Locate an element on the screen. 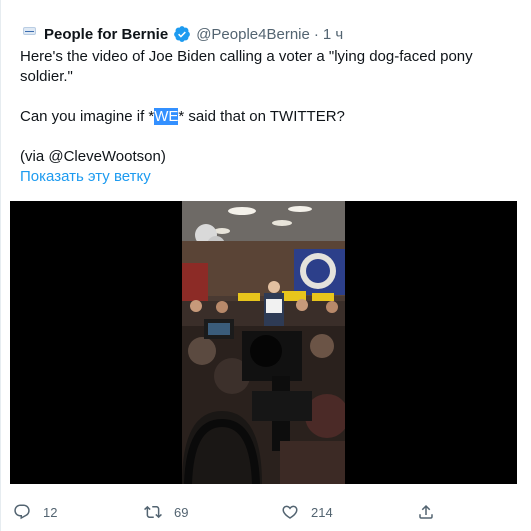 This screenshot has height=531, width=531. tweet-actions: 12 69 214 is located at coordinates (265, 512).